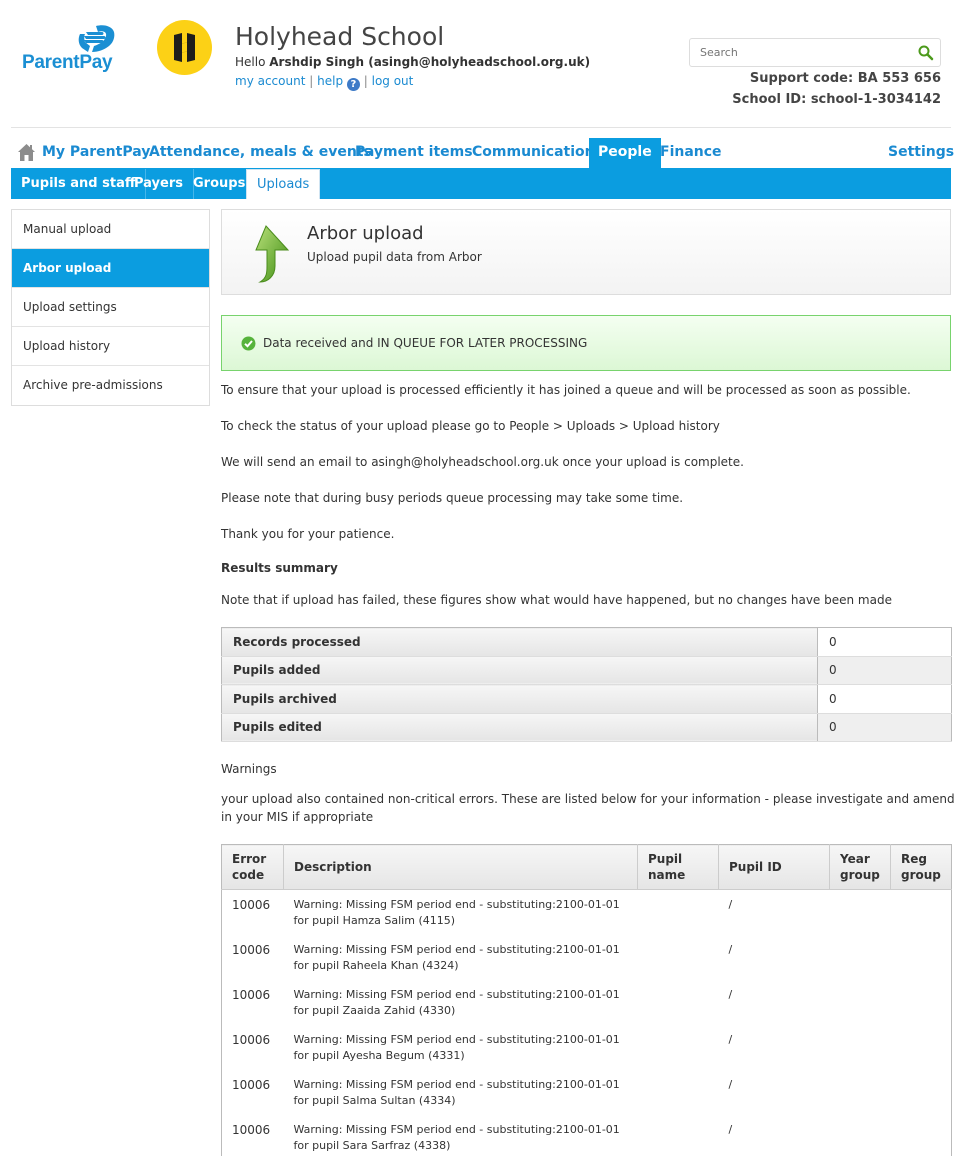 Image resolution: width=969 pixels, height=1156 pixels. What do you see at coordinates (836, 99) in the screenshot?
I see `school-id: School ID: school-1-3034142` at bounding box center [836, 99].